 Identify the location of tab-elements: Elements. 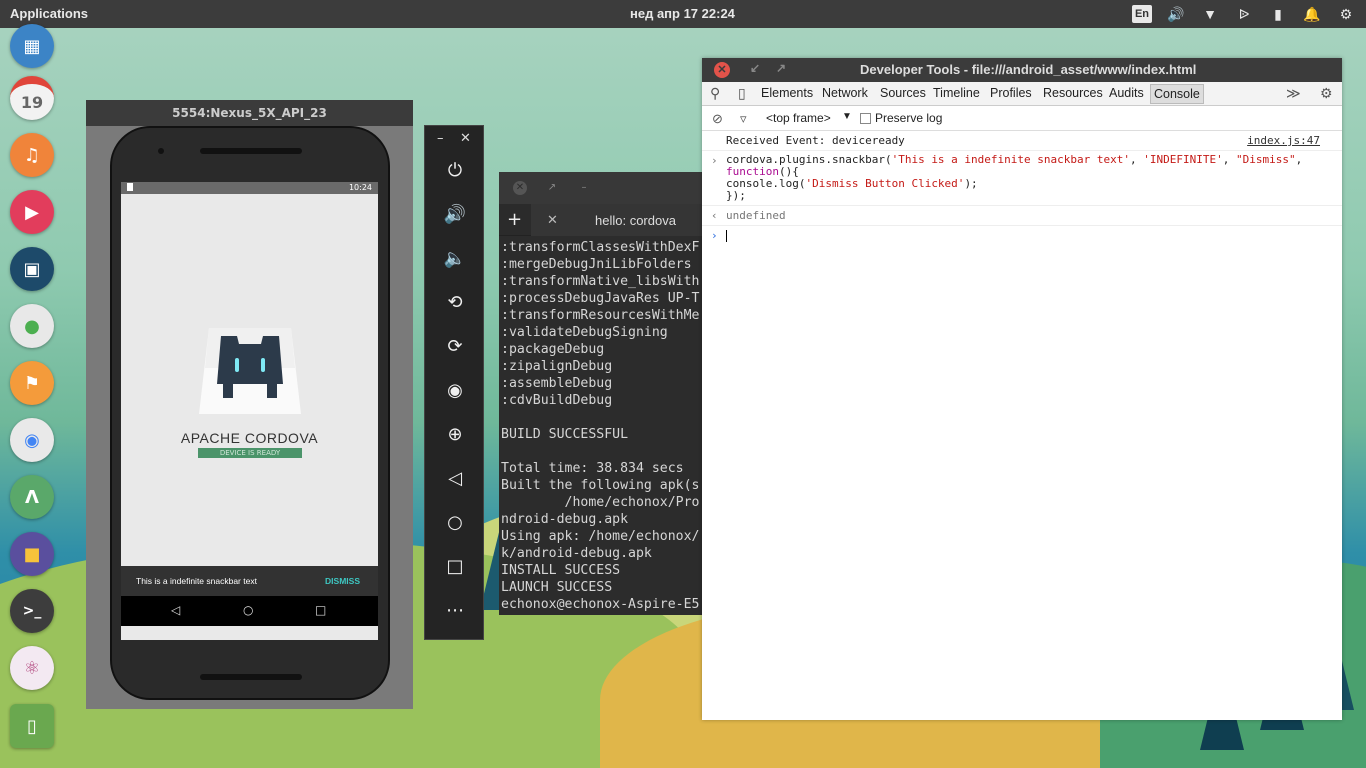
(787, 93).